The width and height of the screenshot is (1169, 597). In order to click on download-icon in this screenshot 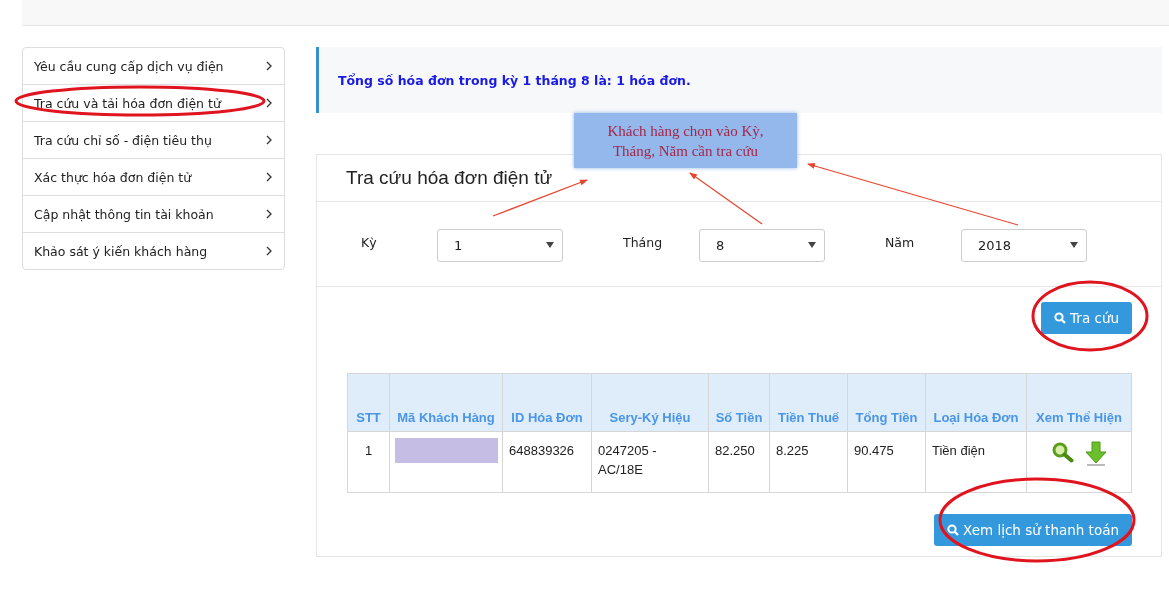, I will do `click(1096, 454)`.